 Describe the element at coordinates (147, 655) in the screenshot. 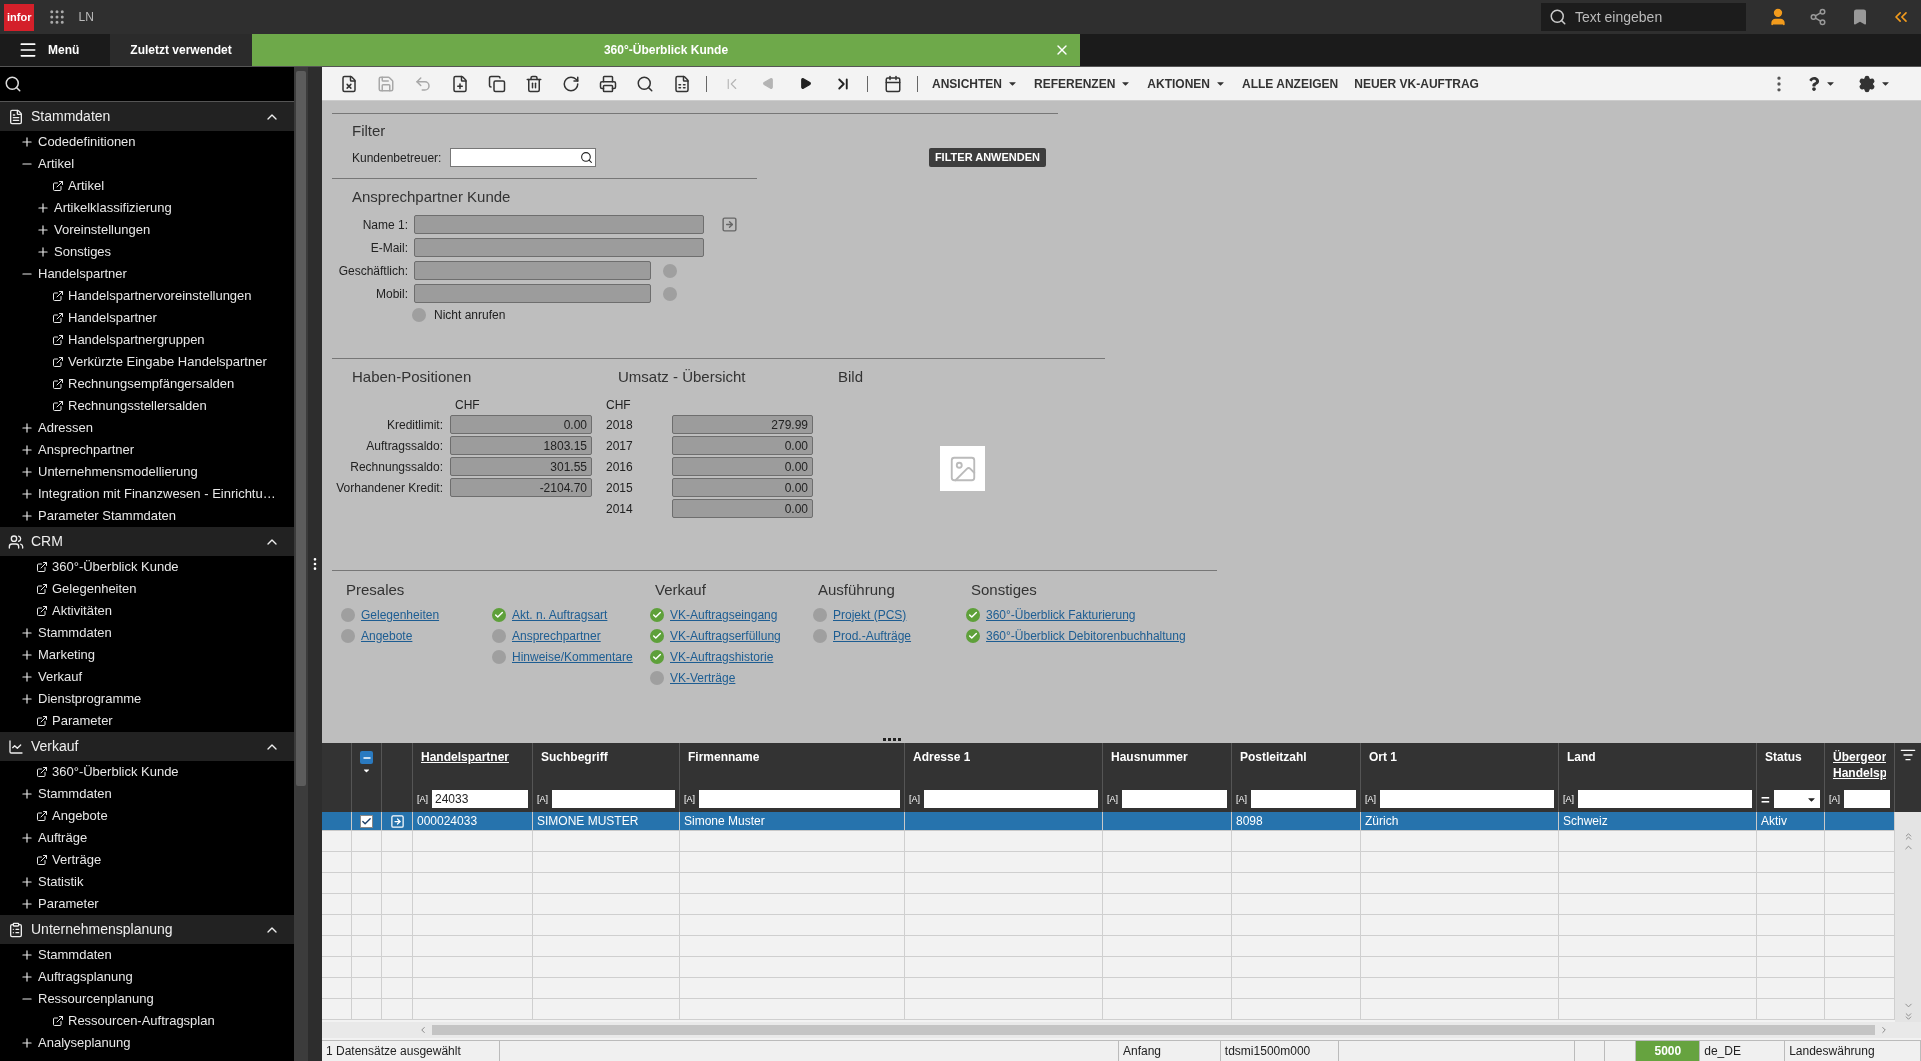

I see `menu-item: Marketing` at that location.